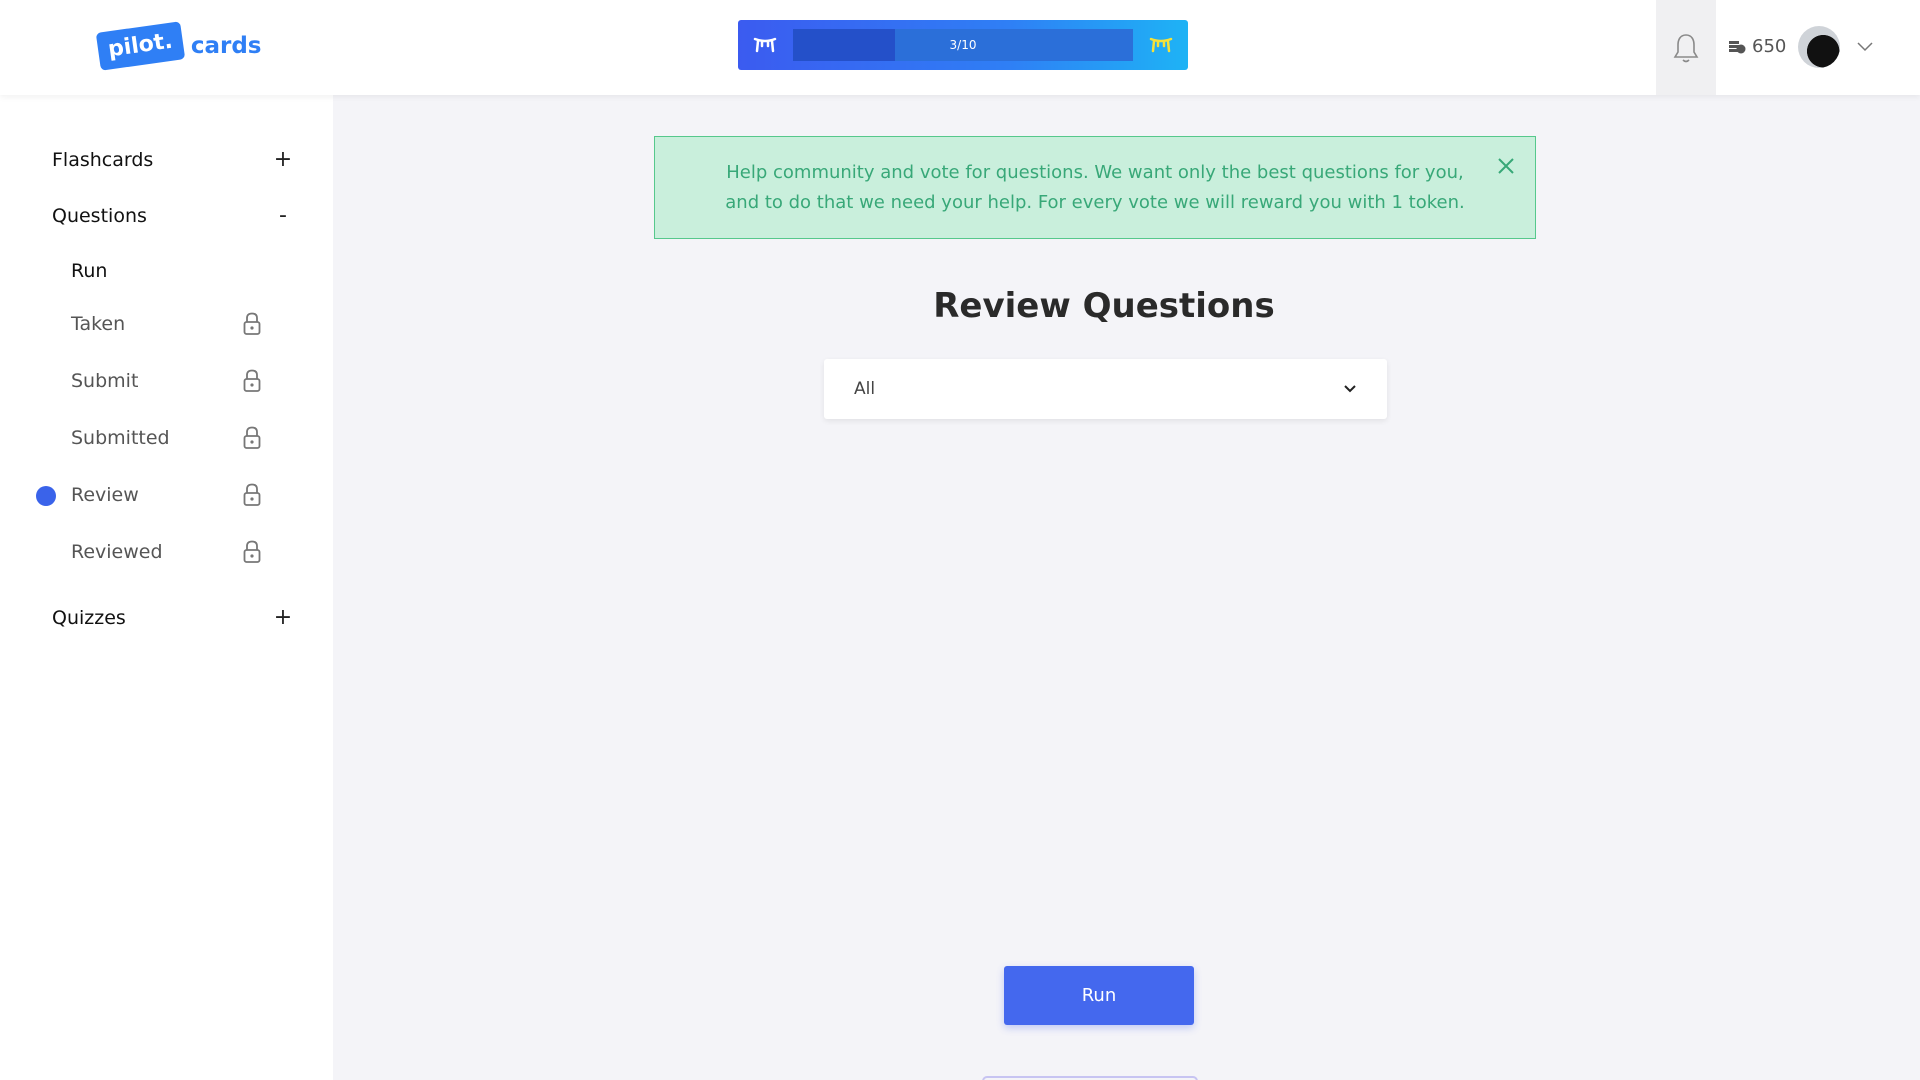 The height and width of the screenshot is (1080, 1920). Describe the element at coordinates (120, 438) in the screenshot. I see `sidebar-item-label: Submitted` at that location.